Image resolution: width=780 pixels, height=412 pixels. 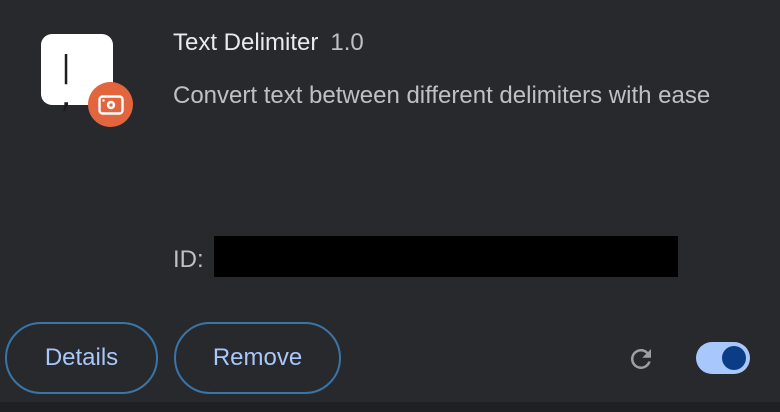 I want to click on extension-title: Text Delimiter 1.0, so click(x=268, y=43).